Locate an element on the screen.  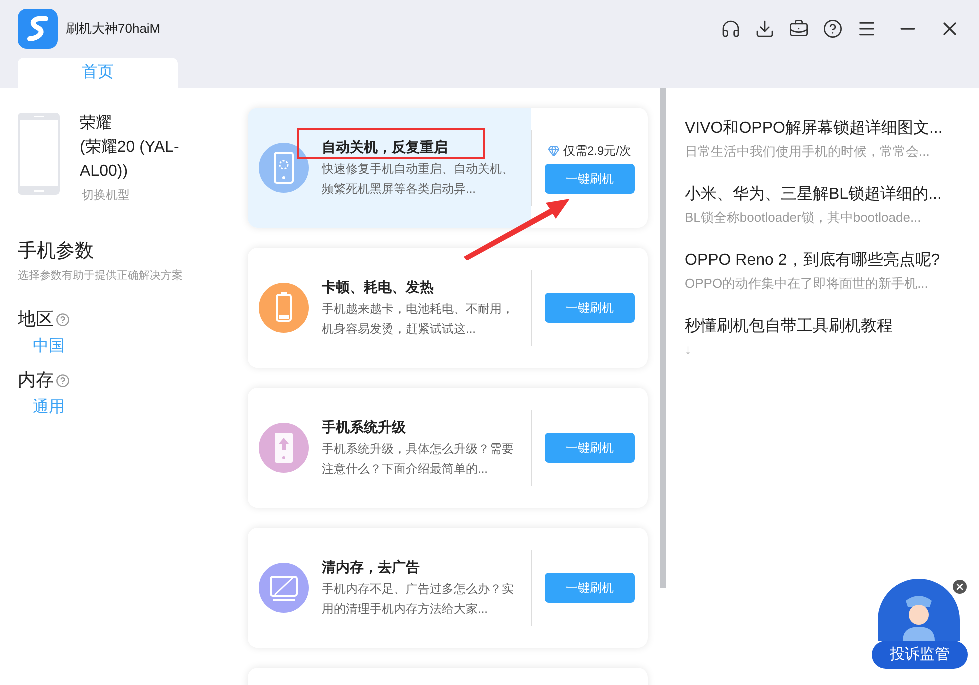
home-tab: 首页 is located at coordinates (98, 73).